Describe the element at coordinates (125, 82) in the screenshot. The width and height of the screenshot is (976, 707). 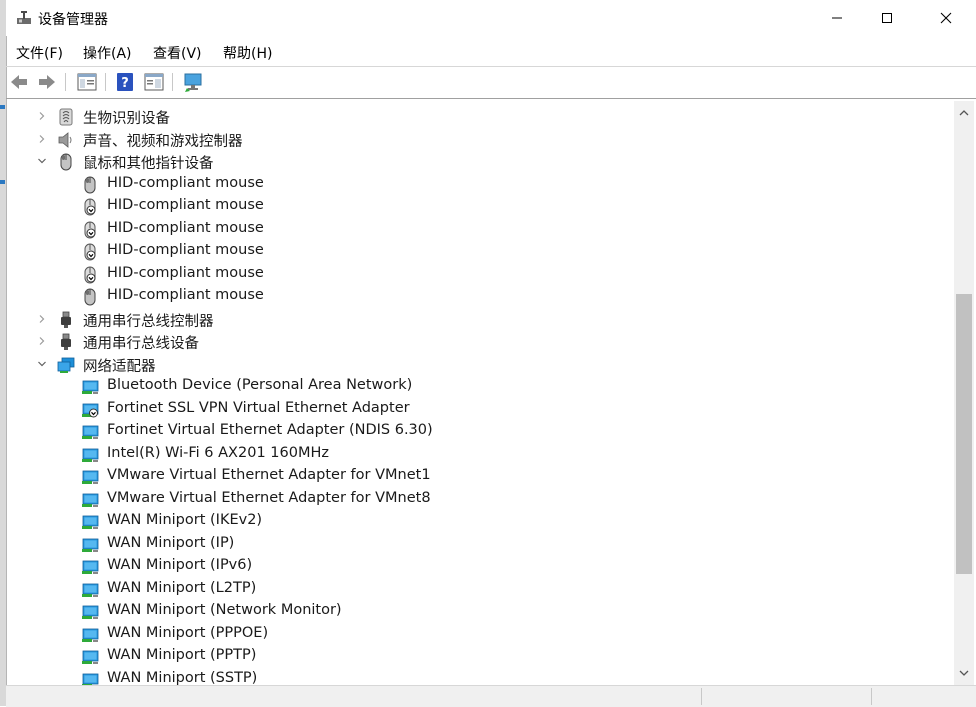
I see `help-icon: ?` at that location.